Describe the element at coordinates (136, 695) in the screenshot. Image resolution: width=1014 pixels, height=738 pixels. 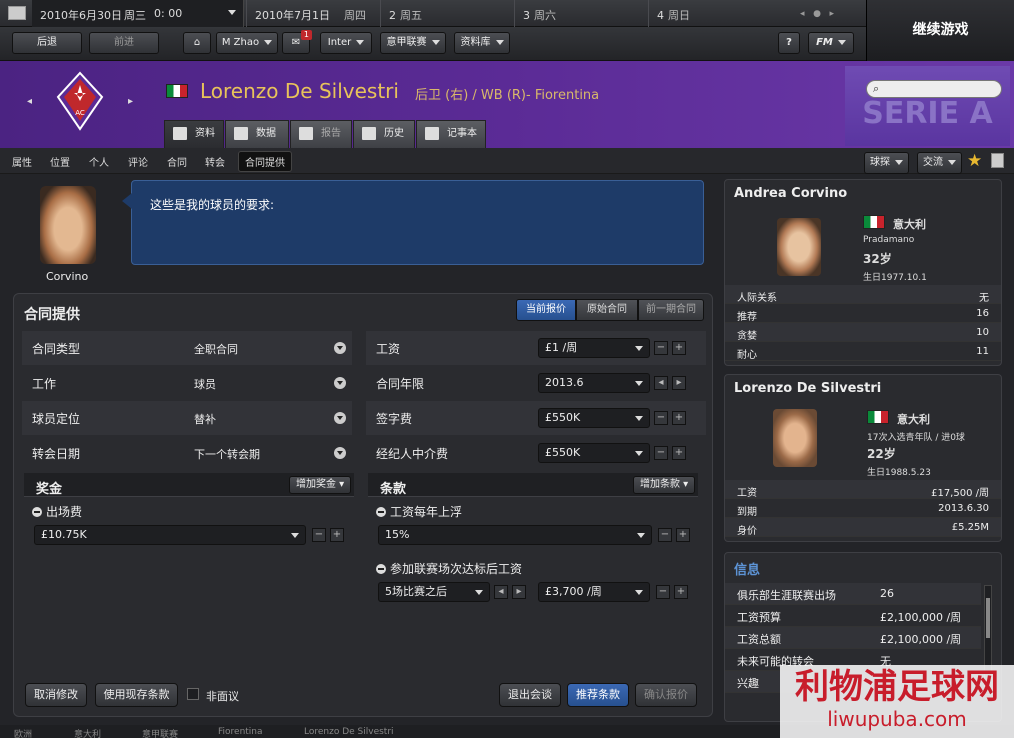
I see `use-current-terms-button: 使用现存条款` at that location.